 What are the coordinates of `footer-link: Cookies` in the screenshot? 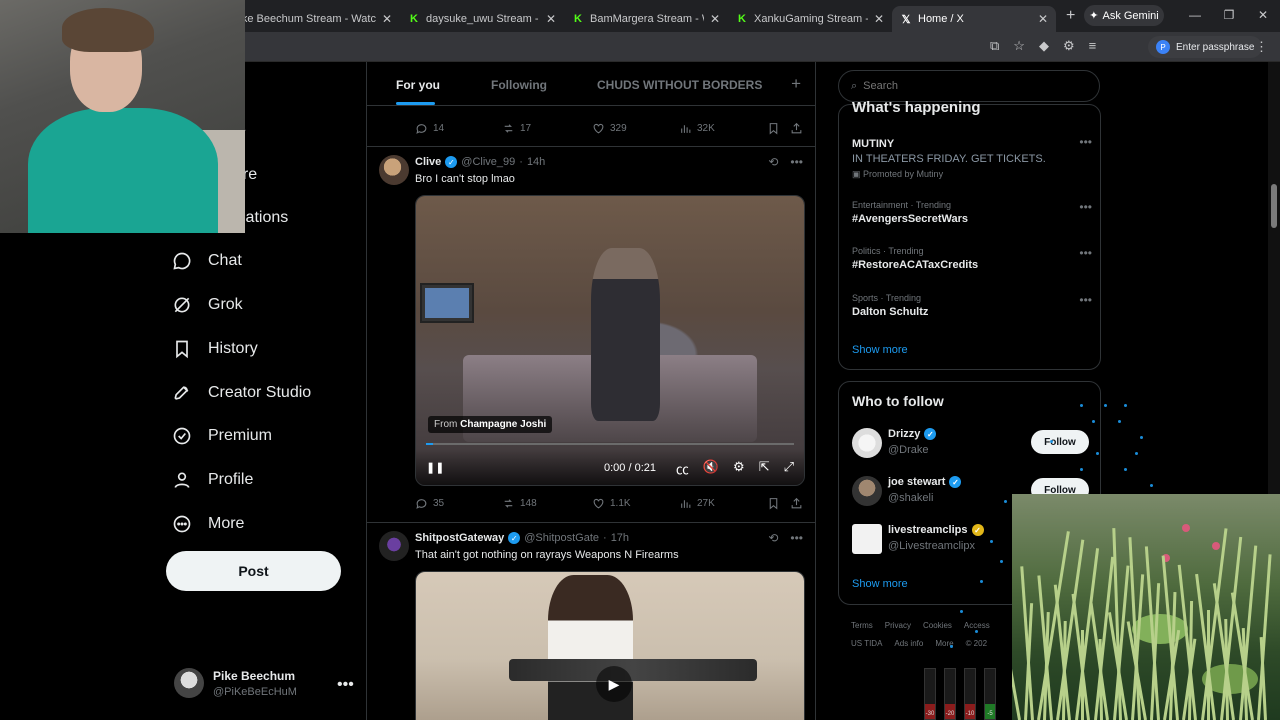 It's located at (937, 625).